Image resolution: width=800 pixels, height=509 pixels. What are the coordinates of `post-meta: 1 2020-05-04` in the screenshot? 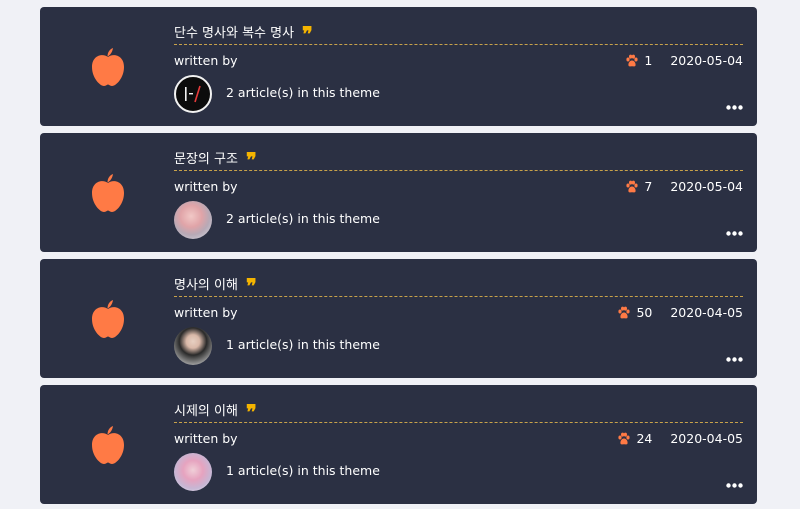 It's located at (684, 60).